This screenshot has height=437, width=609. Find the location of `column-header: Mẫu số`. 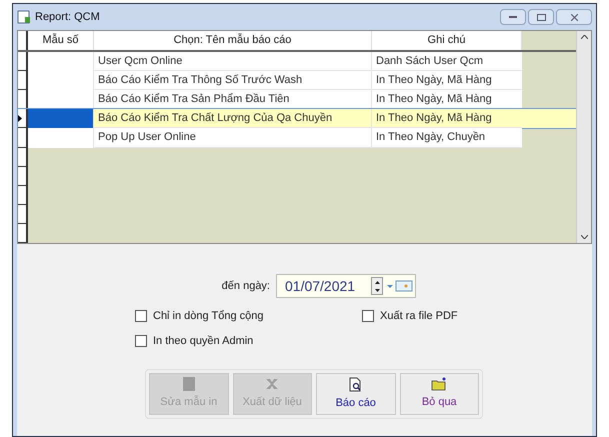

column-header: Mẫu số is located at coordinates (61, 40).